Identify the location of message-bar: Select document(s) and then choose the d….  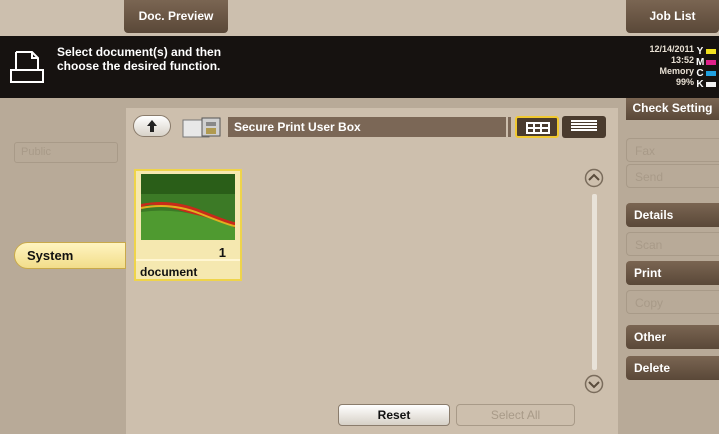
(359, 67).